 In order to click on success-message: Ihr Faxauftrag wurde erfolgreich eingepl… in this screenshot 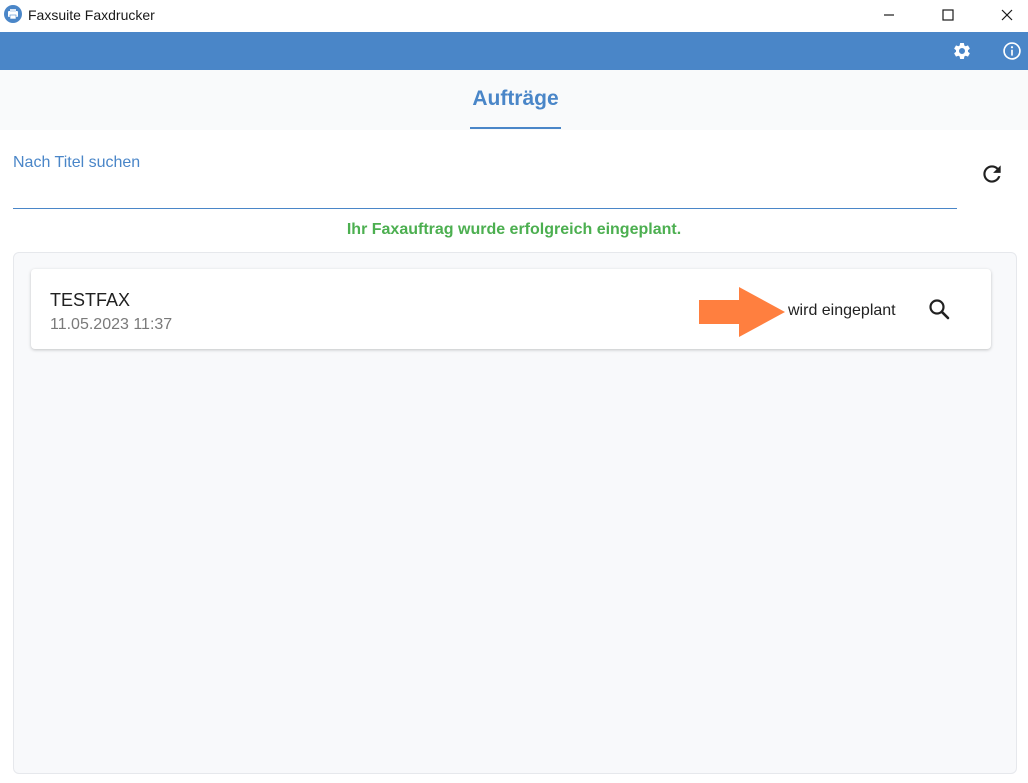, I will do `click(514, 229)`.